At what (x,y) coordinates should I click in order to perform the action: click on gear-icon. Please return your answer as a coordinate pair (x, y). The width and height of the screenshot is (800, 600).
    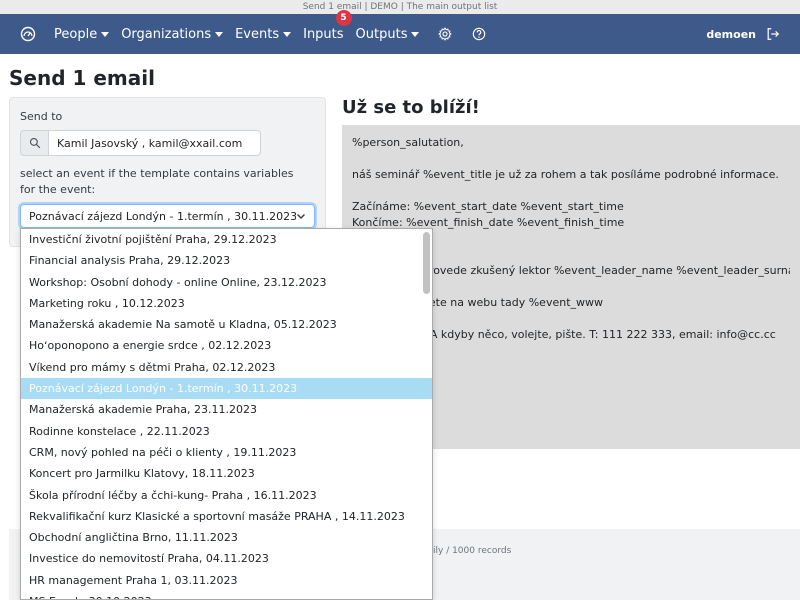
    Looking at the image, I should click on (445, 34).